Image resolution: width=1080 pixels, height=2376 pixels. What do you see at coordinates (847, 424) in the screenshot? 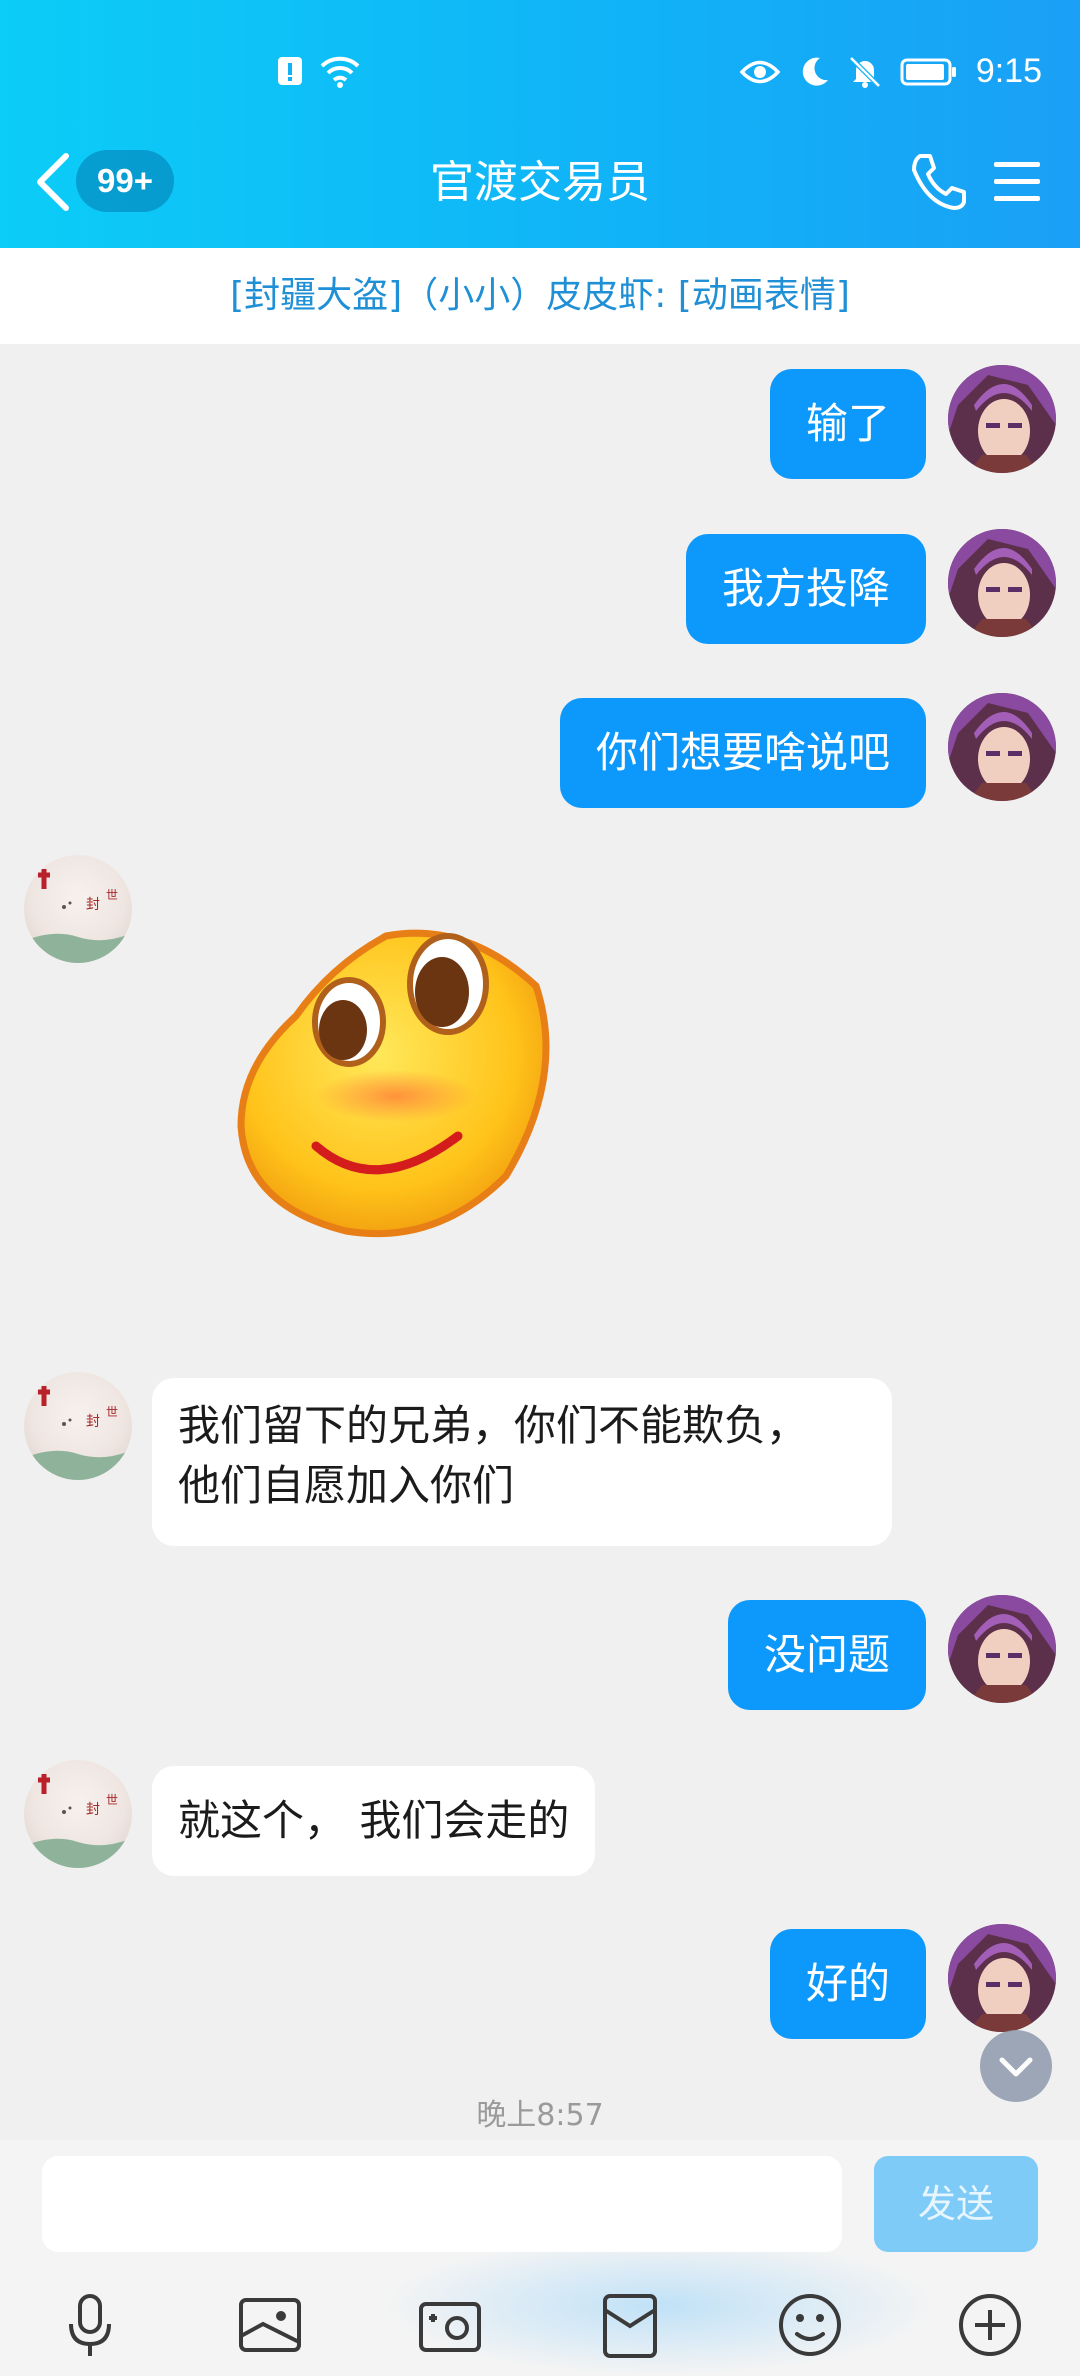
I see `my-message-bubble: 输了` at bounding box center [847, 424].